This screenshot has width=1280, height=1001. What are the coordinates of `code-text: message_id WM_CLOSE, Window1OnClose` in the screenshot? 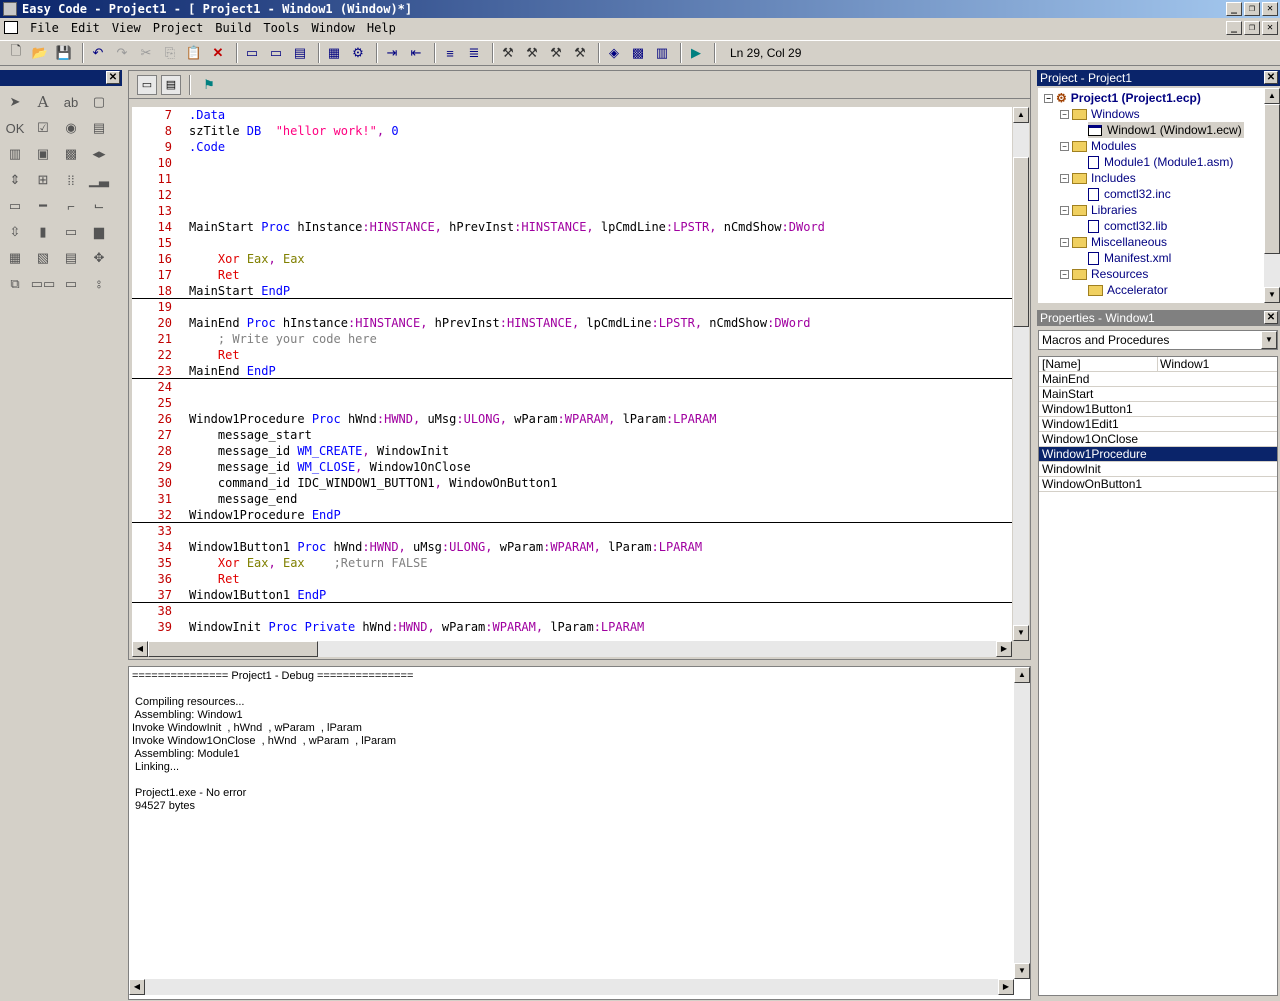 It's located at (330, 467).